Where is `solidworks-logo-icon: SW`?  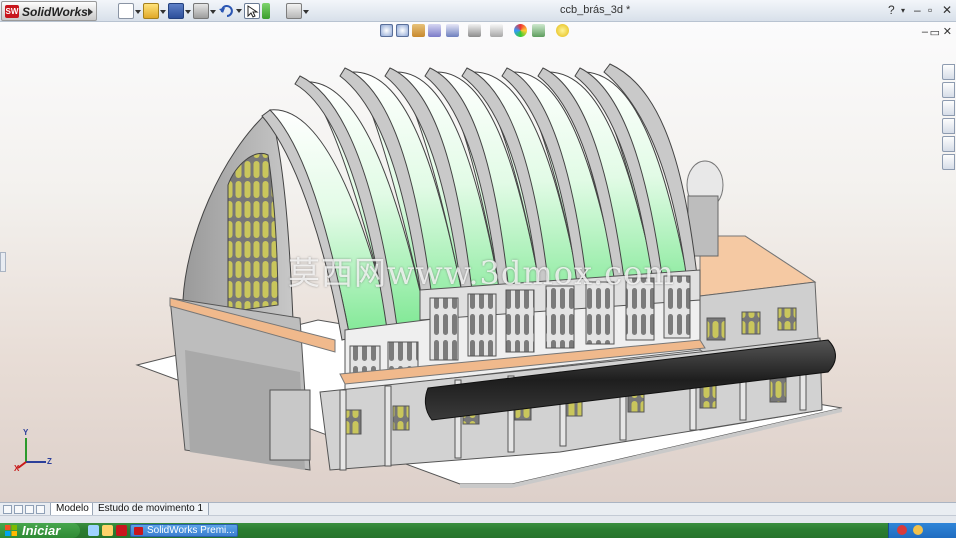 solidworks-logo-icon: SW is located at coordinates (12, 11).